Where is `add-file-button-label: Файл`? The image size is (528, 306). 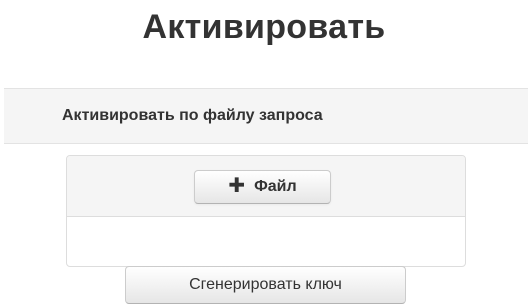
add-file-button-label: Файл is located at coordinates (275, 186).